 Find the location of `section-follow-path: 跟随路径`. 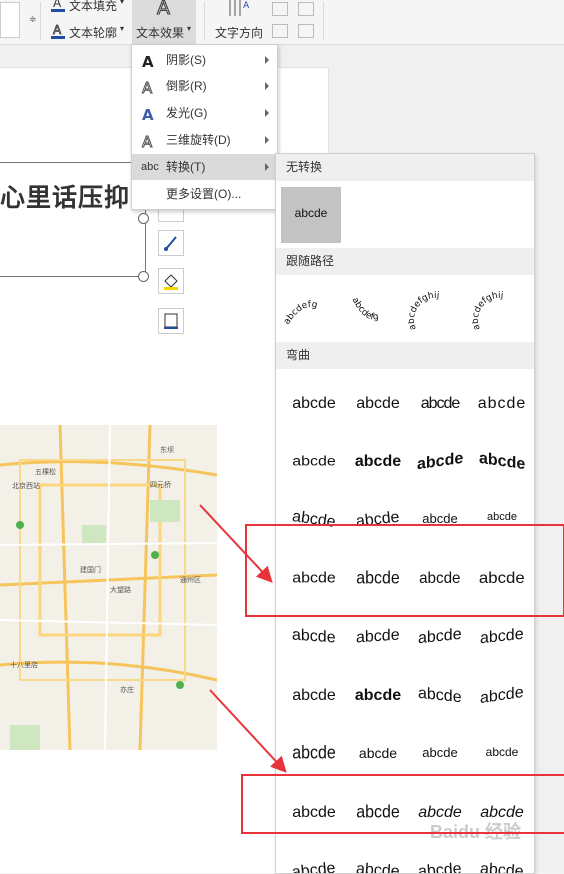

section-follow-path: 跟随路径 is located at coordinates (405, 261).